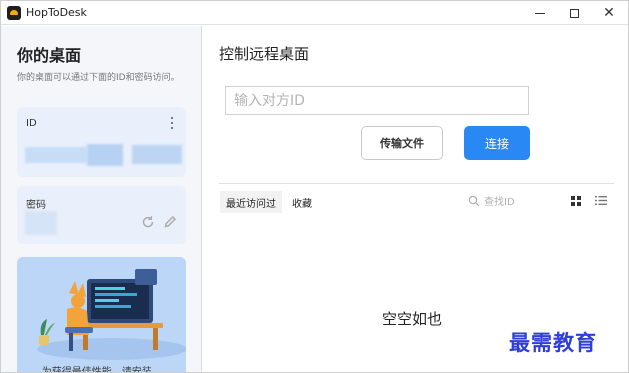 The height and width of the screenshot is (373, 629). I want to click on watermark-text: 最需教育, so click(553, 342).